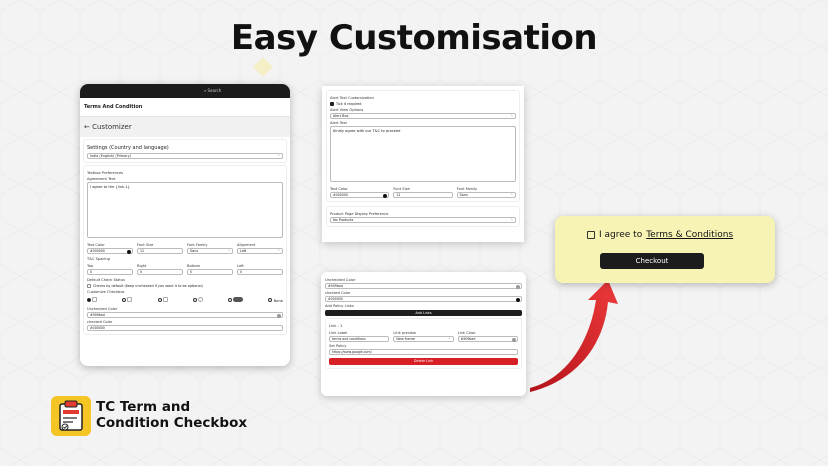  I want to click on app-logo, so click(71, 416).